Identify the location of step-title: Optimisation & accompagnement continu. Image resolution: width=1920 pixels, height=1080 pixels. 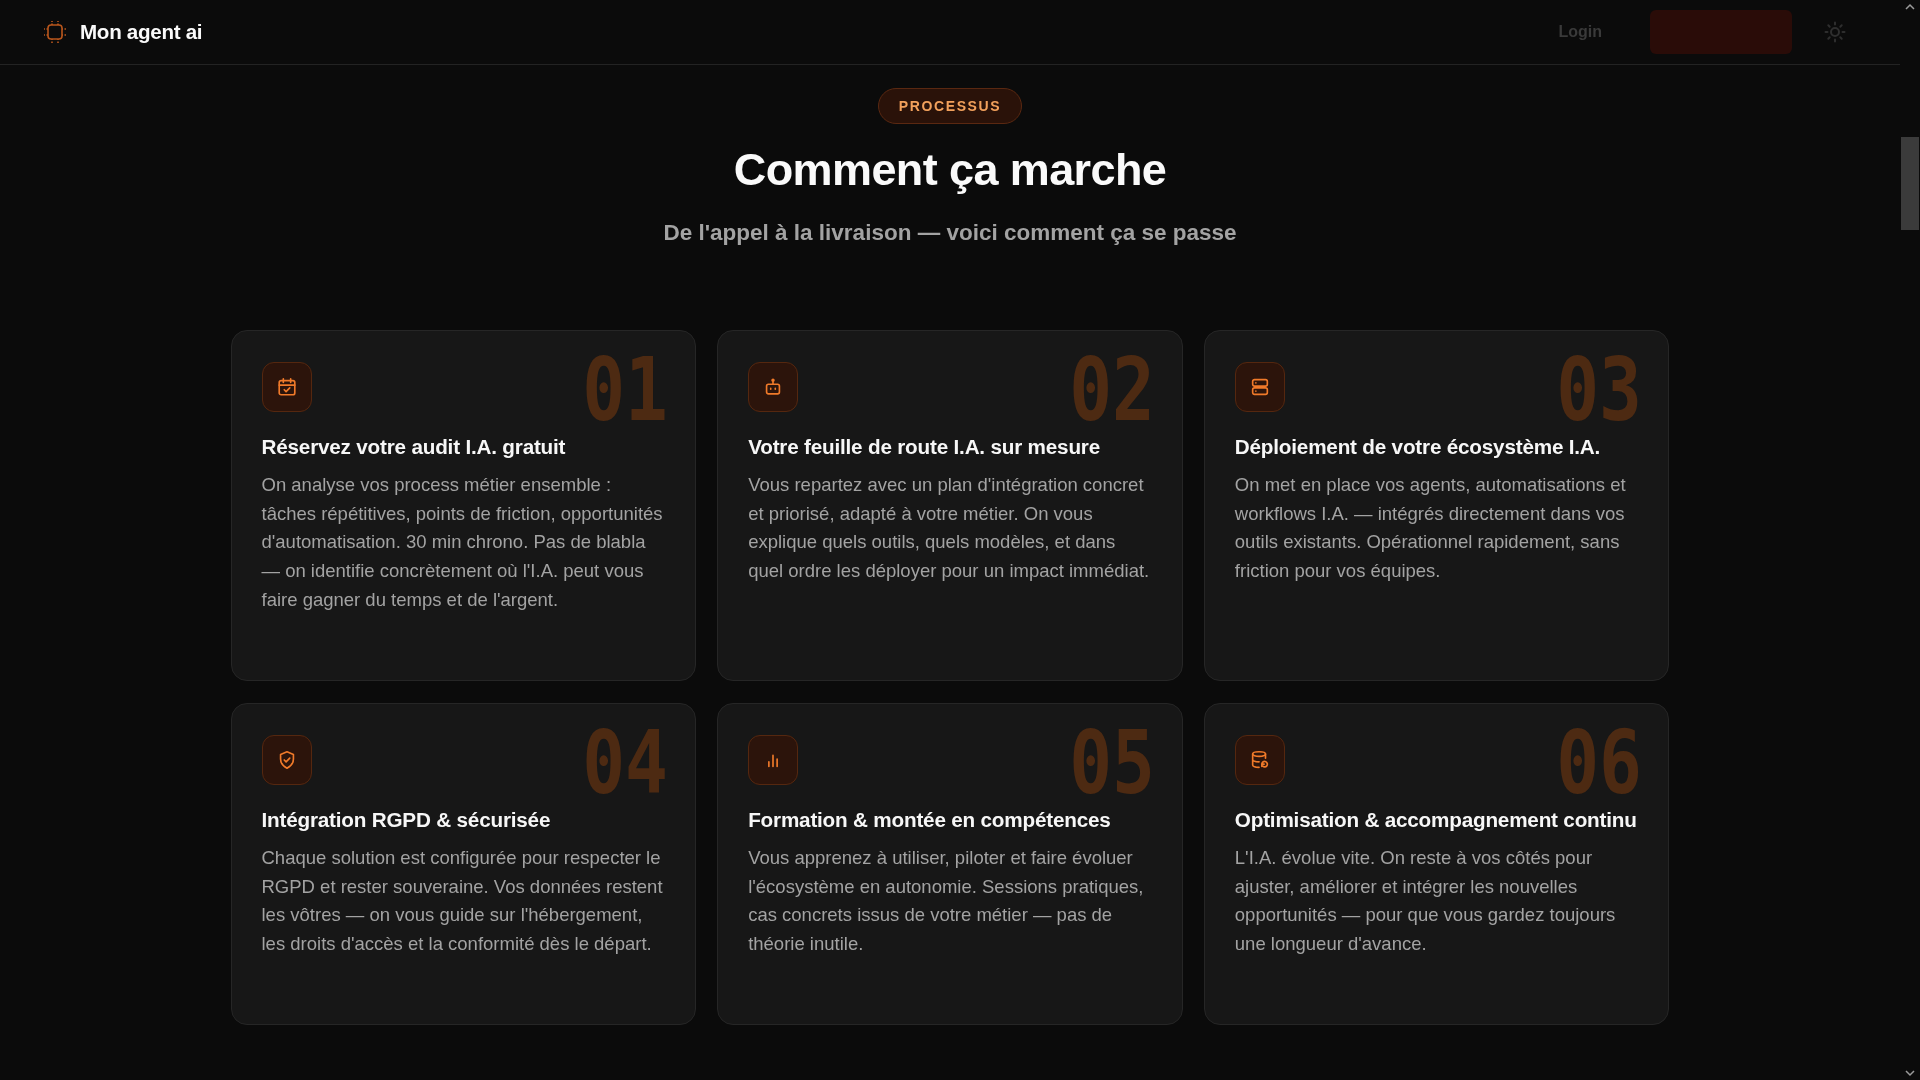
(1436, 820).